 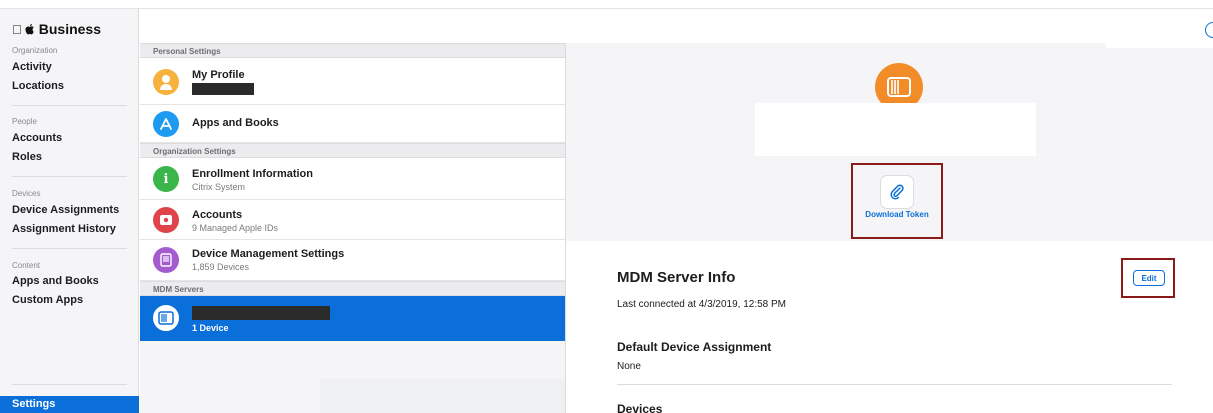 I want to click on list-item-accounts: Accounts 9 Managed Apple IDs, so click(x=352, y=220).